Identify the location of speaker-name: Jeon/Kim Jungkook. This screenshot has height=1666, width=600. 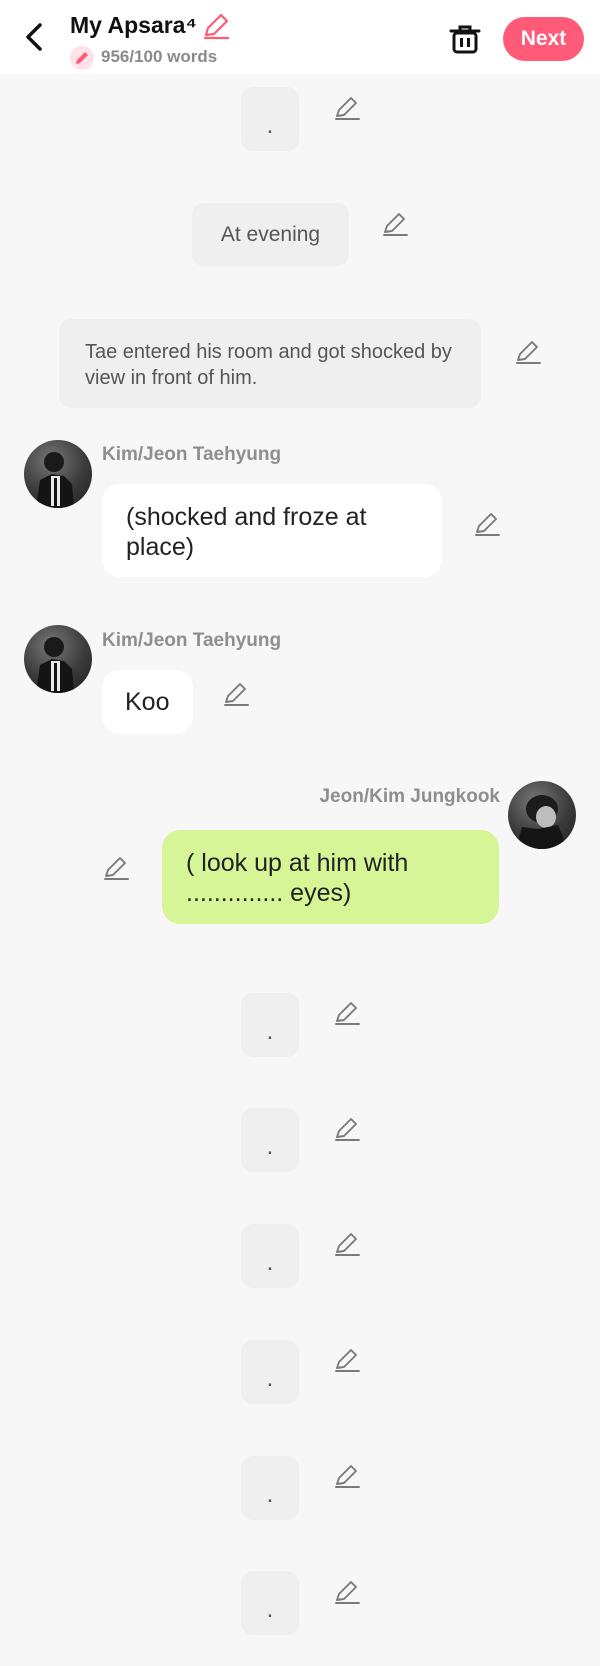
(409, 796).